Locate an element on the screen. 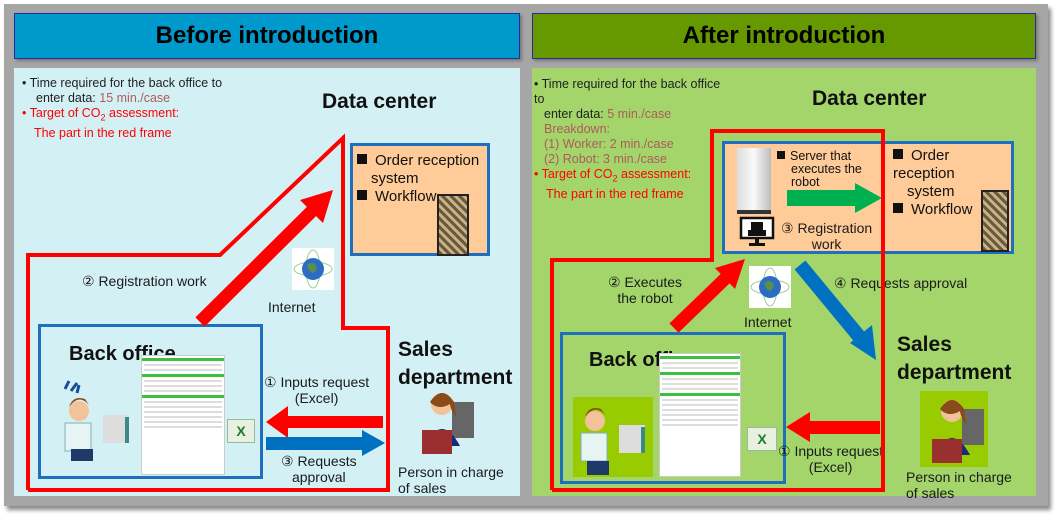  after-data-center-heading: Data center is located at coordinates (869, 98).